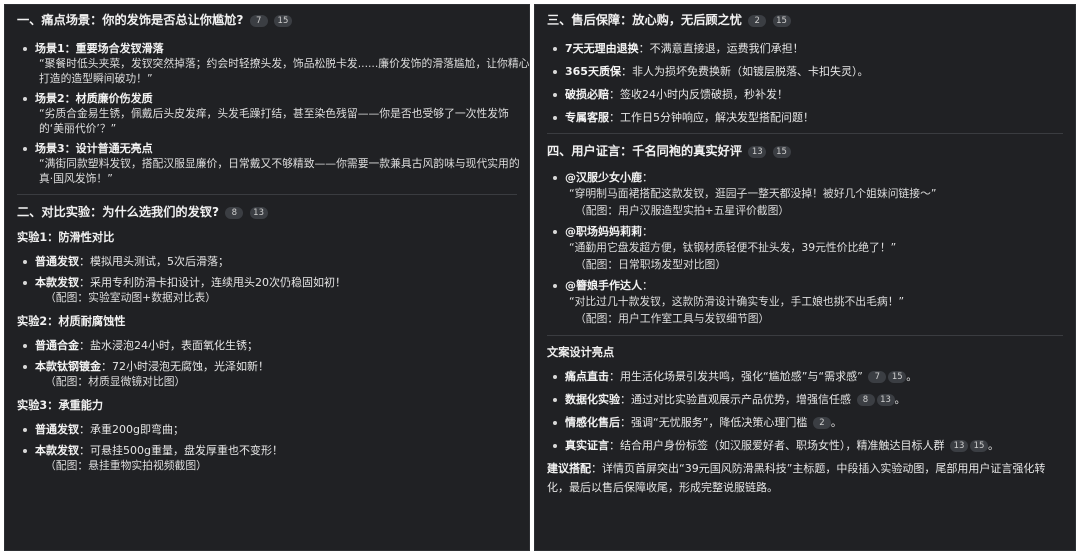 The image size is (1080, 560). What do you see at coordinates (76, 178) in the screenshot?
I see `scenario-quote: 真·国风发饰！”` at bounding box center [76, 178].